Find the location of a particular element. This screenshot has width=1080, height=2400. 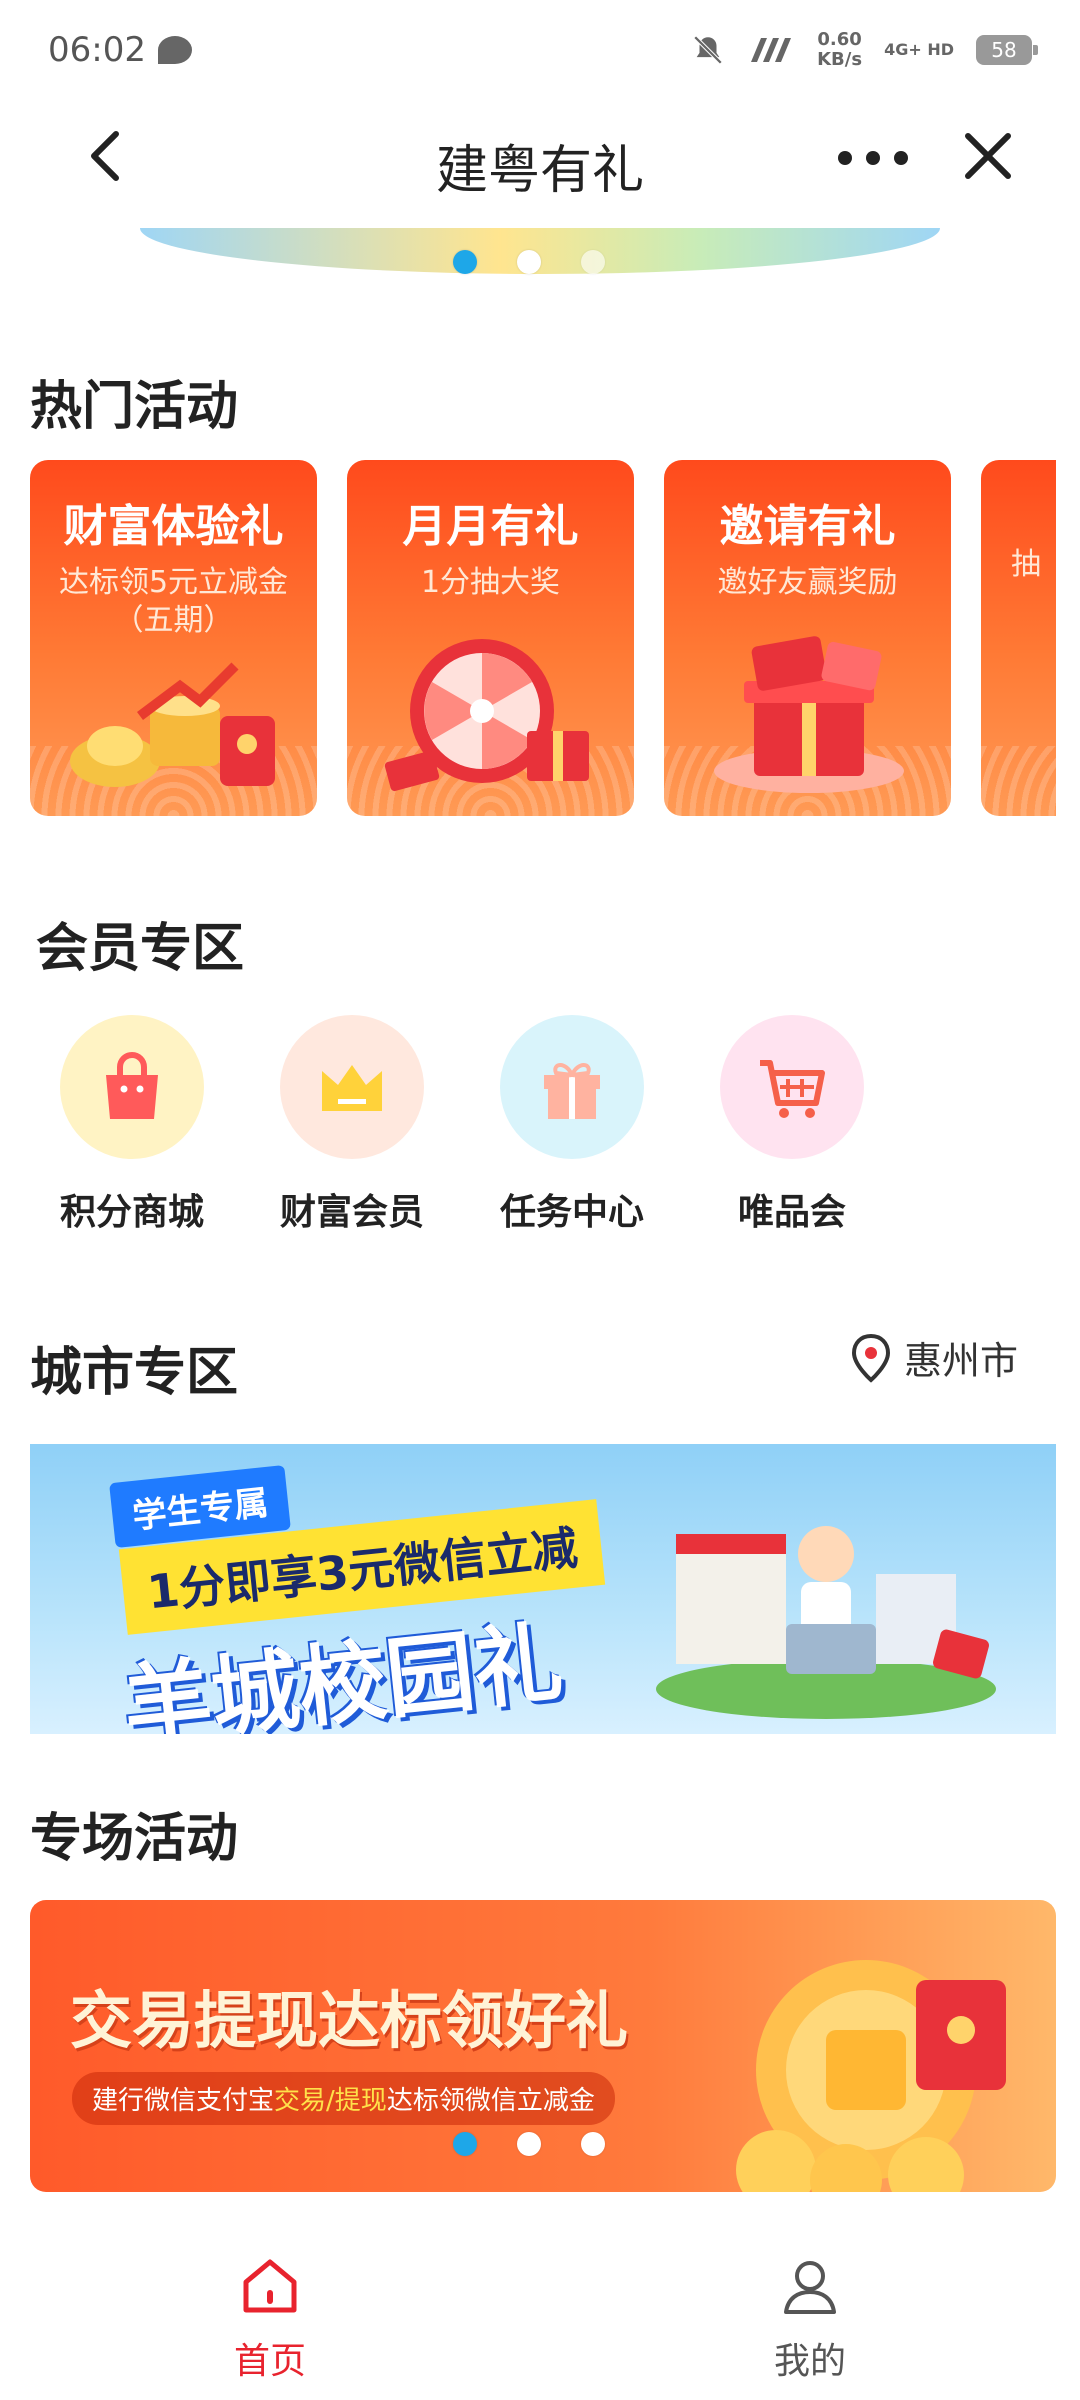

city-name: 惠州市 is located at coordinates (961, 1361).